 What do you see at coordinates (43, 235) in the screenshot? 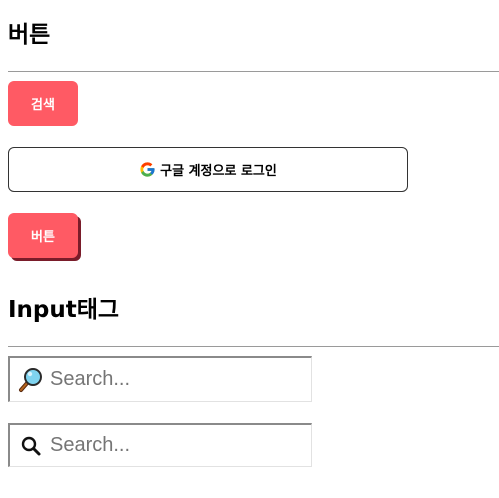
I see `shadow-button: 버튼` at bounding box center [43, 235].